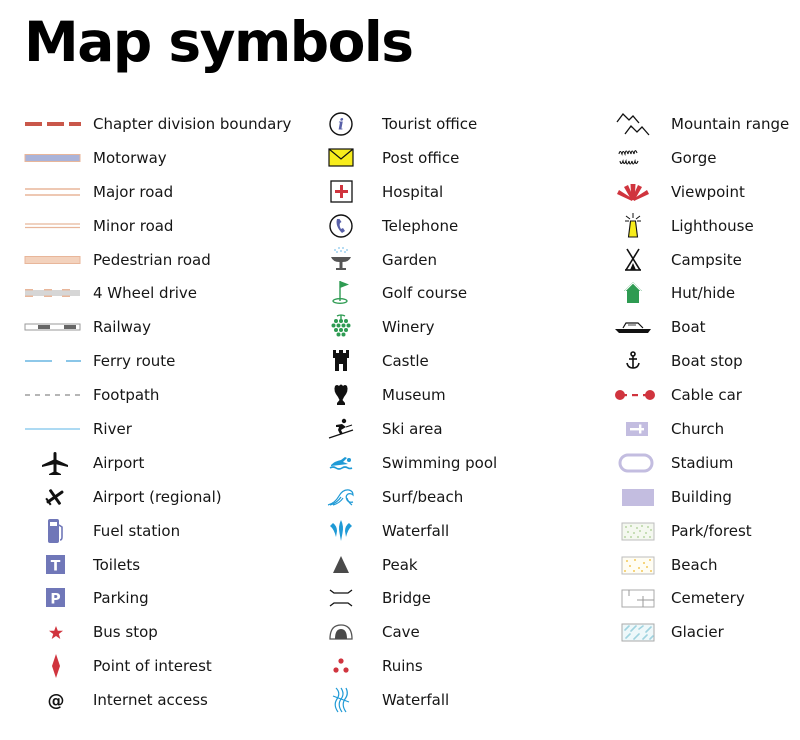 The width and height of the screenshot is (800, 740). I want to click on bus-stop-star-icon, so click(56, 632).